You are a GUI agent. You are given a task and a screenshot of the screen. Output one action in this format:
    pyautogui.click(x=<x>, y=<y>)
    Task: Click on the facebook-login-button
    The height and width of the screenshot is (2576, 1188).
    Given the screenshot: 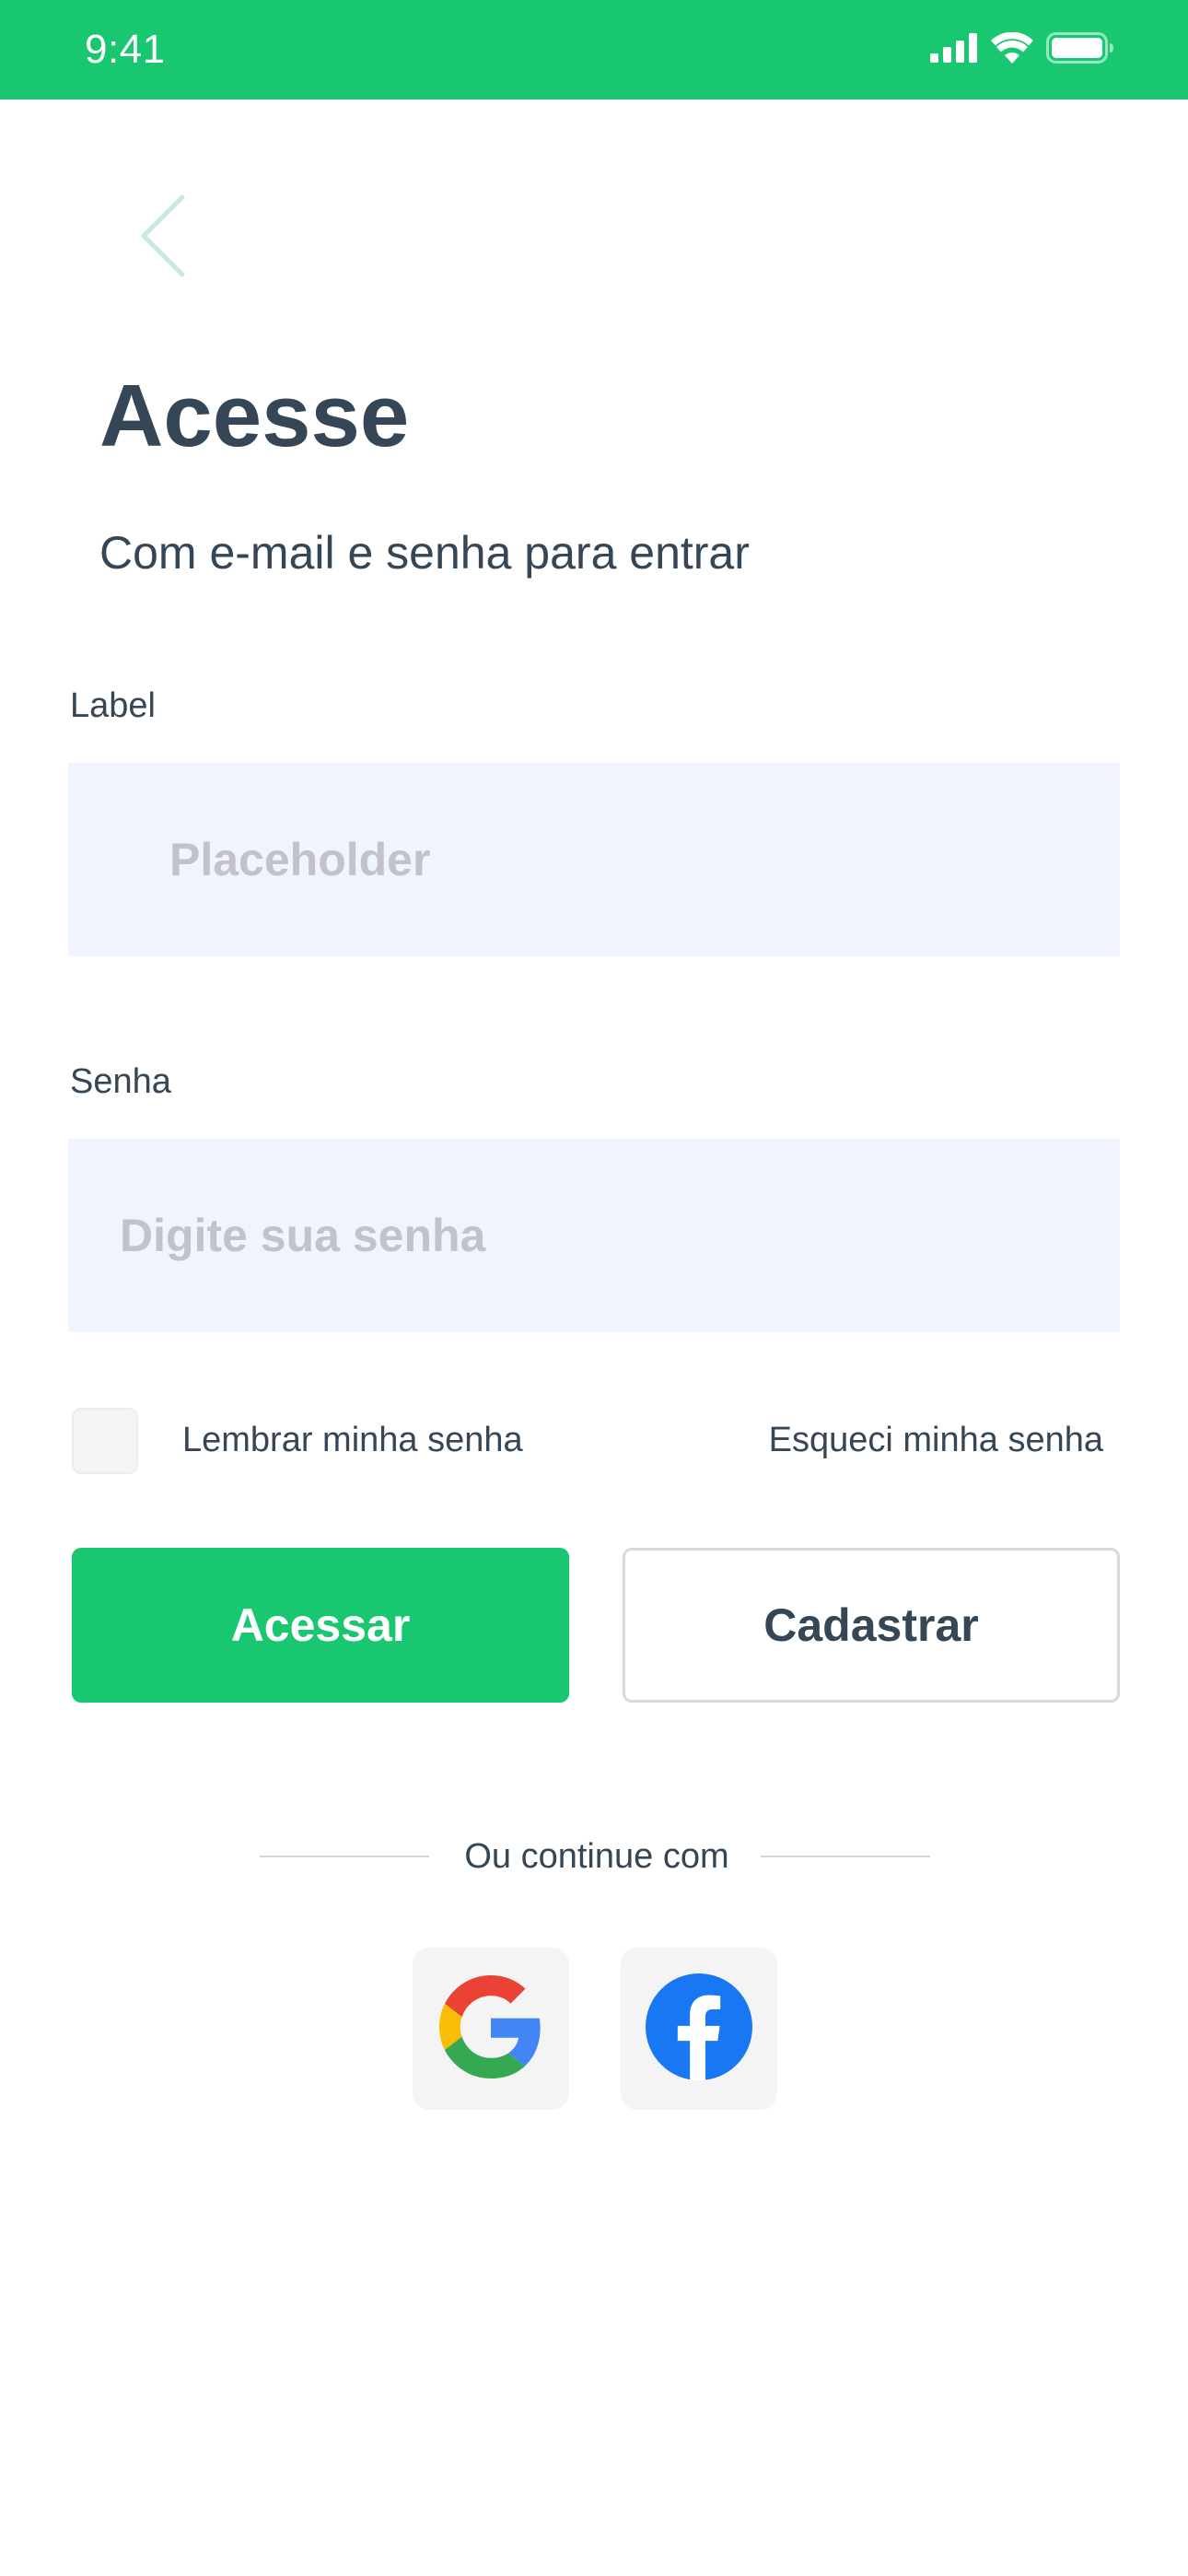 What is the action you would take?
    pyautogui.click(x=699, y=2029)
    